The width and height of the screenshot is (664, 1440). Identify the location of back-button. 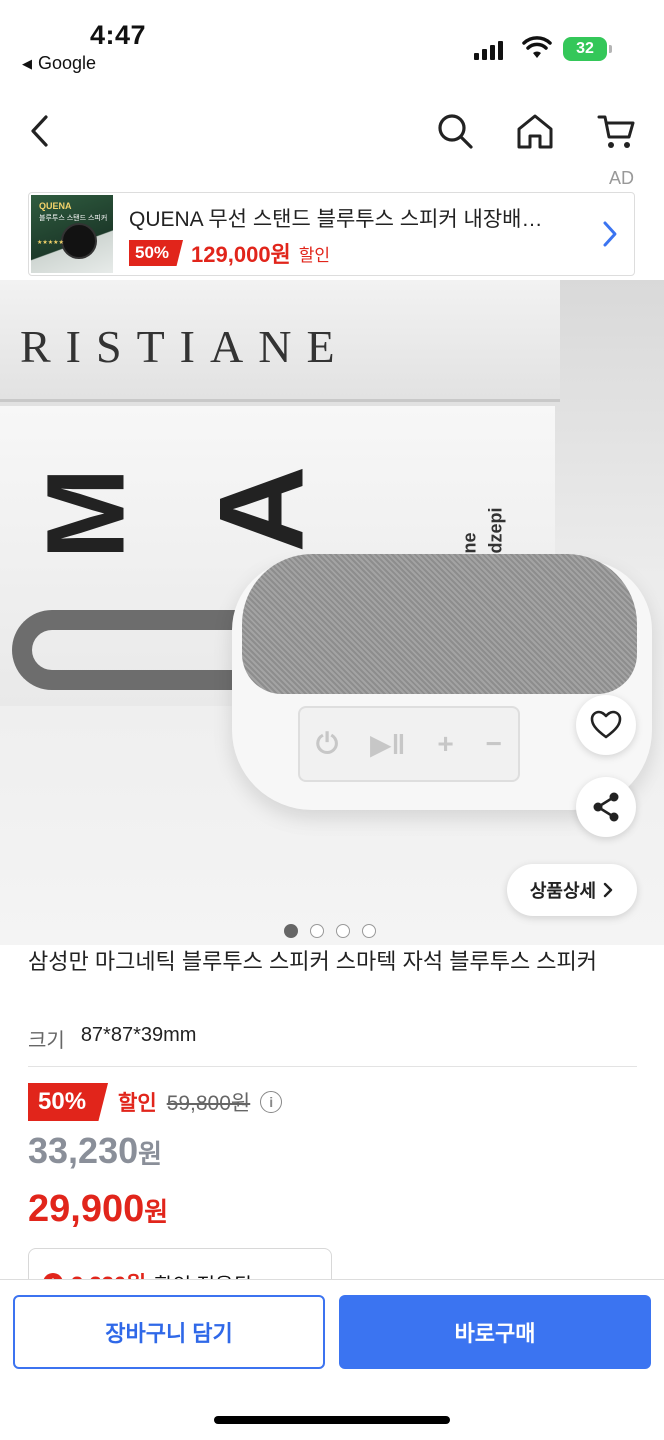
(40, 131).